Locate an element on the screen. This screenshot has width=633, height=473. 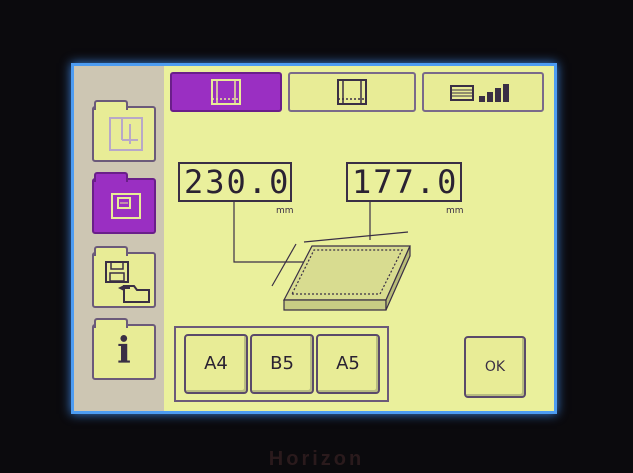
sheet-diagram is located at coordinates (322, 256).